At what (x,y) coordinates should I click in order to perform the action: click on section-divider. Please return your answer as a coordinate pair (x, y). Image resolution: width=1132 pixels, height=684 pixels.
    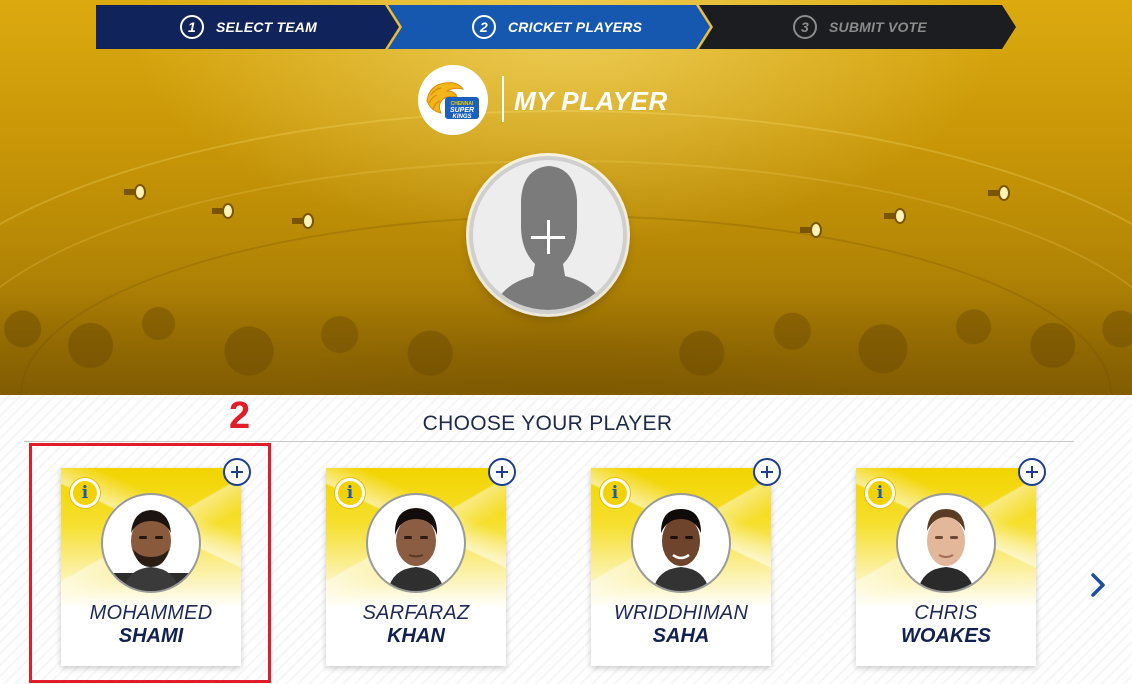
    Looking at the image, I should click on (549, 441).